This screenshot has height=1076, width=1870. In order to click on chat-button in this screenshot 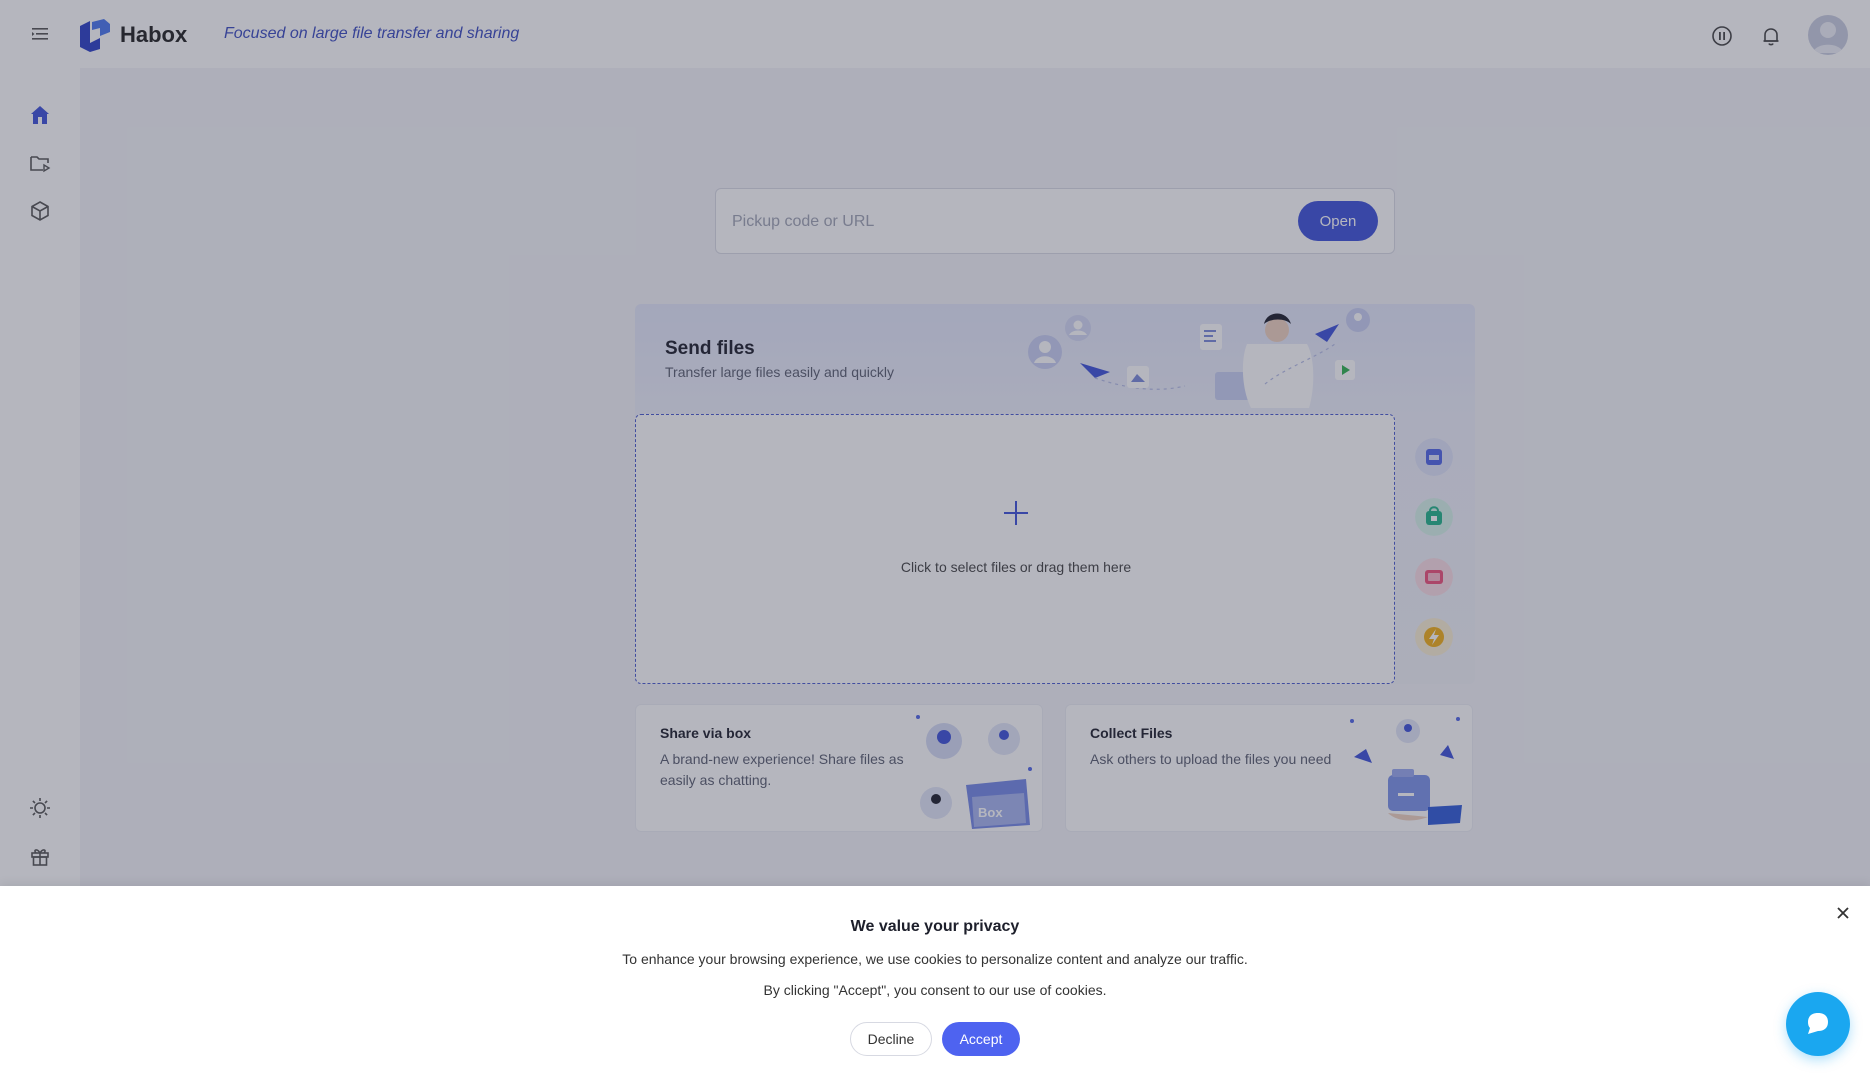, I will do `click(1818, 1024)`.